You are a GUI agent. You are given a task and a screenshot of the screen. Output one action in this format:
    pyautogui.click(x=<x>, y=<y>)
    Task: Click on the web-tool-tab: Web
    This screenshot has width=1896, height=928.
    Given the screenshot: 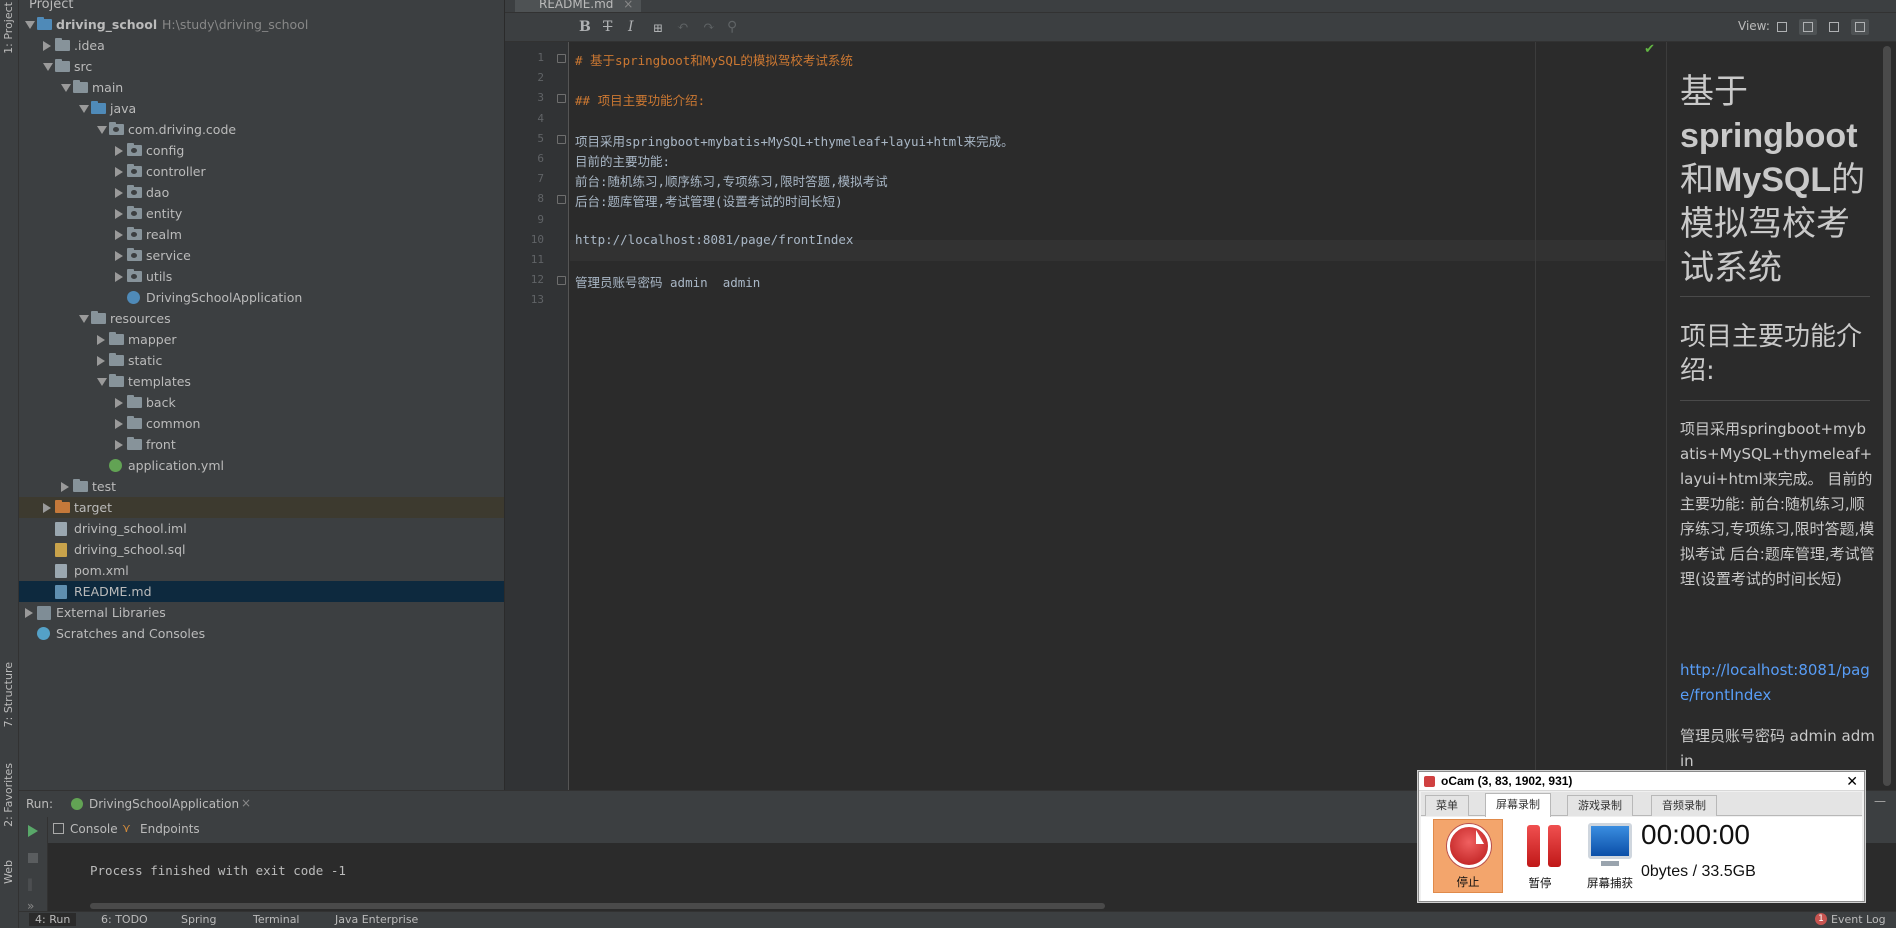 What is the action you would take?
    pyautogui.click(x=8, y=872)
    